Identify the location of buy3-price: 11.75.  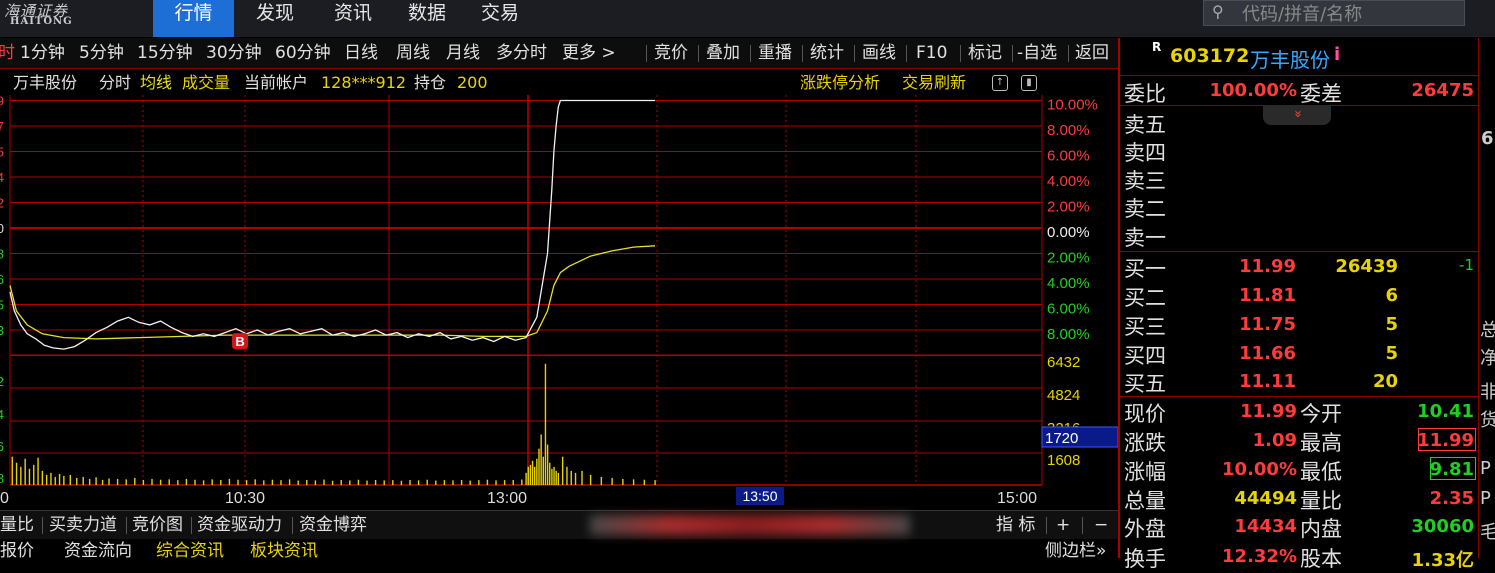
(1267, 324).